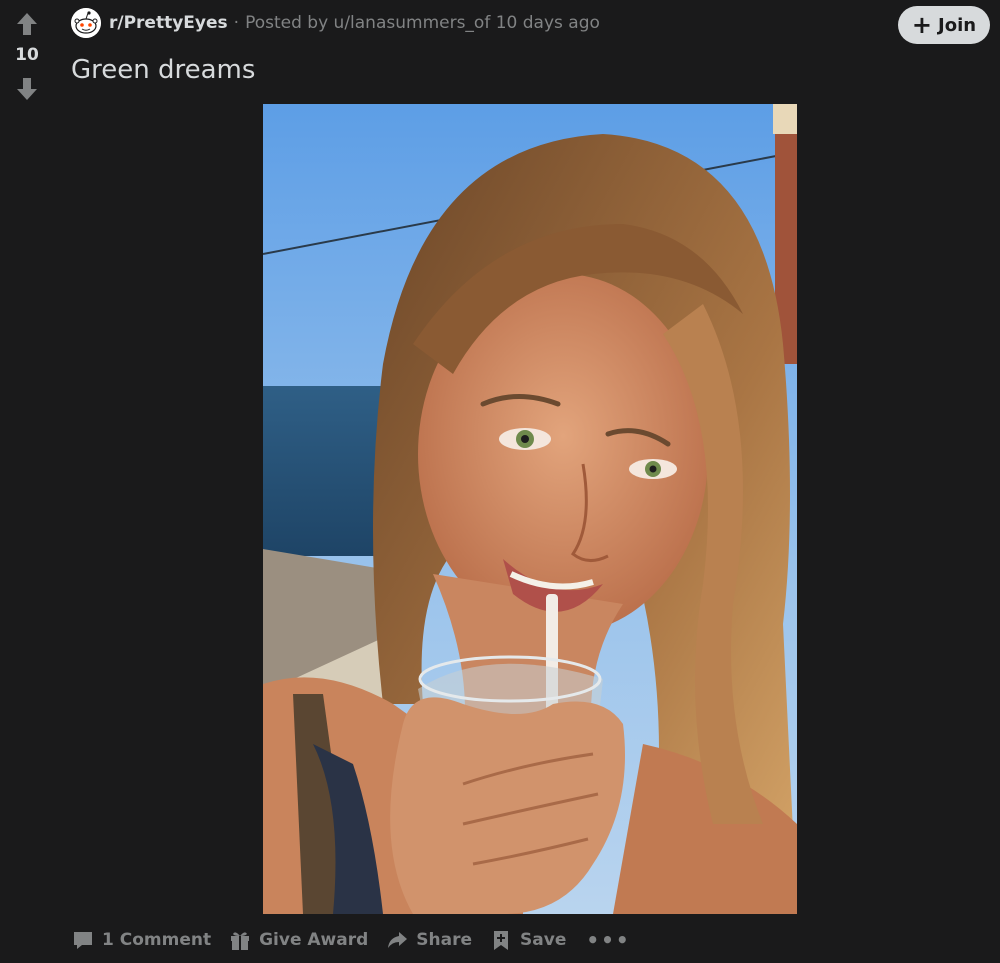  What do you see at coordinates (608, 940) in the screenshot?
I see `more-options-icon: •••` at bounding box center [608, 940].